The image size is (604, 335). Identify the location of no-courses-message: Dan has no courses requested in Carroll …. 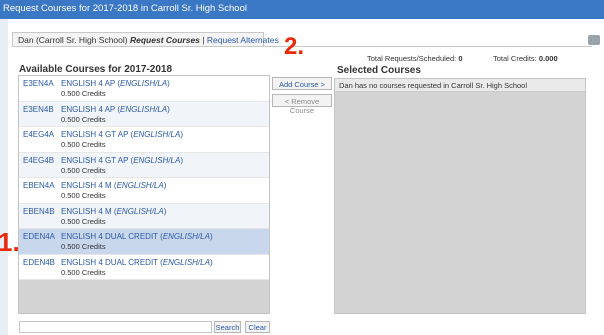
(460, 85).